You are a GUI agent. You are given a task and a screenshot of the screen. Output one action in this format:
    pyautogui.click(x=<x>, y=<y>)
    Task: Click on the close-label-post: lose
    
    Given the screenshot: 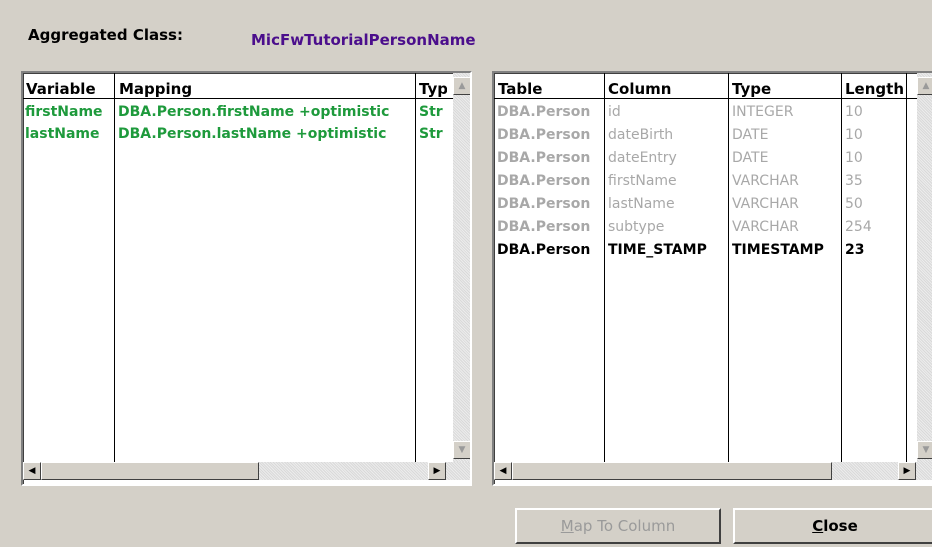 What is the action you would take?
    pyautogui.click(x=840, y=526)
    